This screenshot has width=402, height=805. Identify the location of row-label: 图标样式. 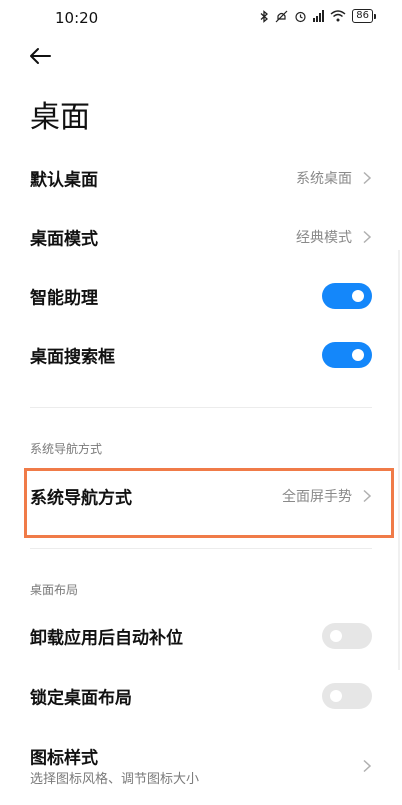
(64, 758).